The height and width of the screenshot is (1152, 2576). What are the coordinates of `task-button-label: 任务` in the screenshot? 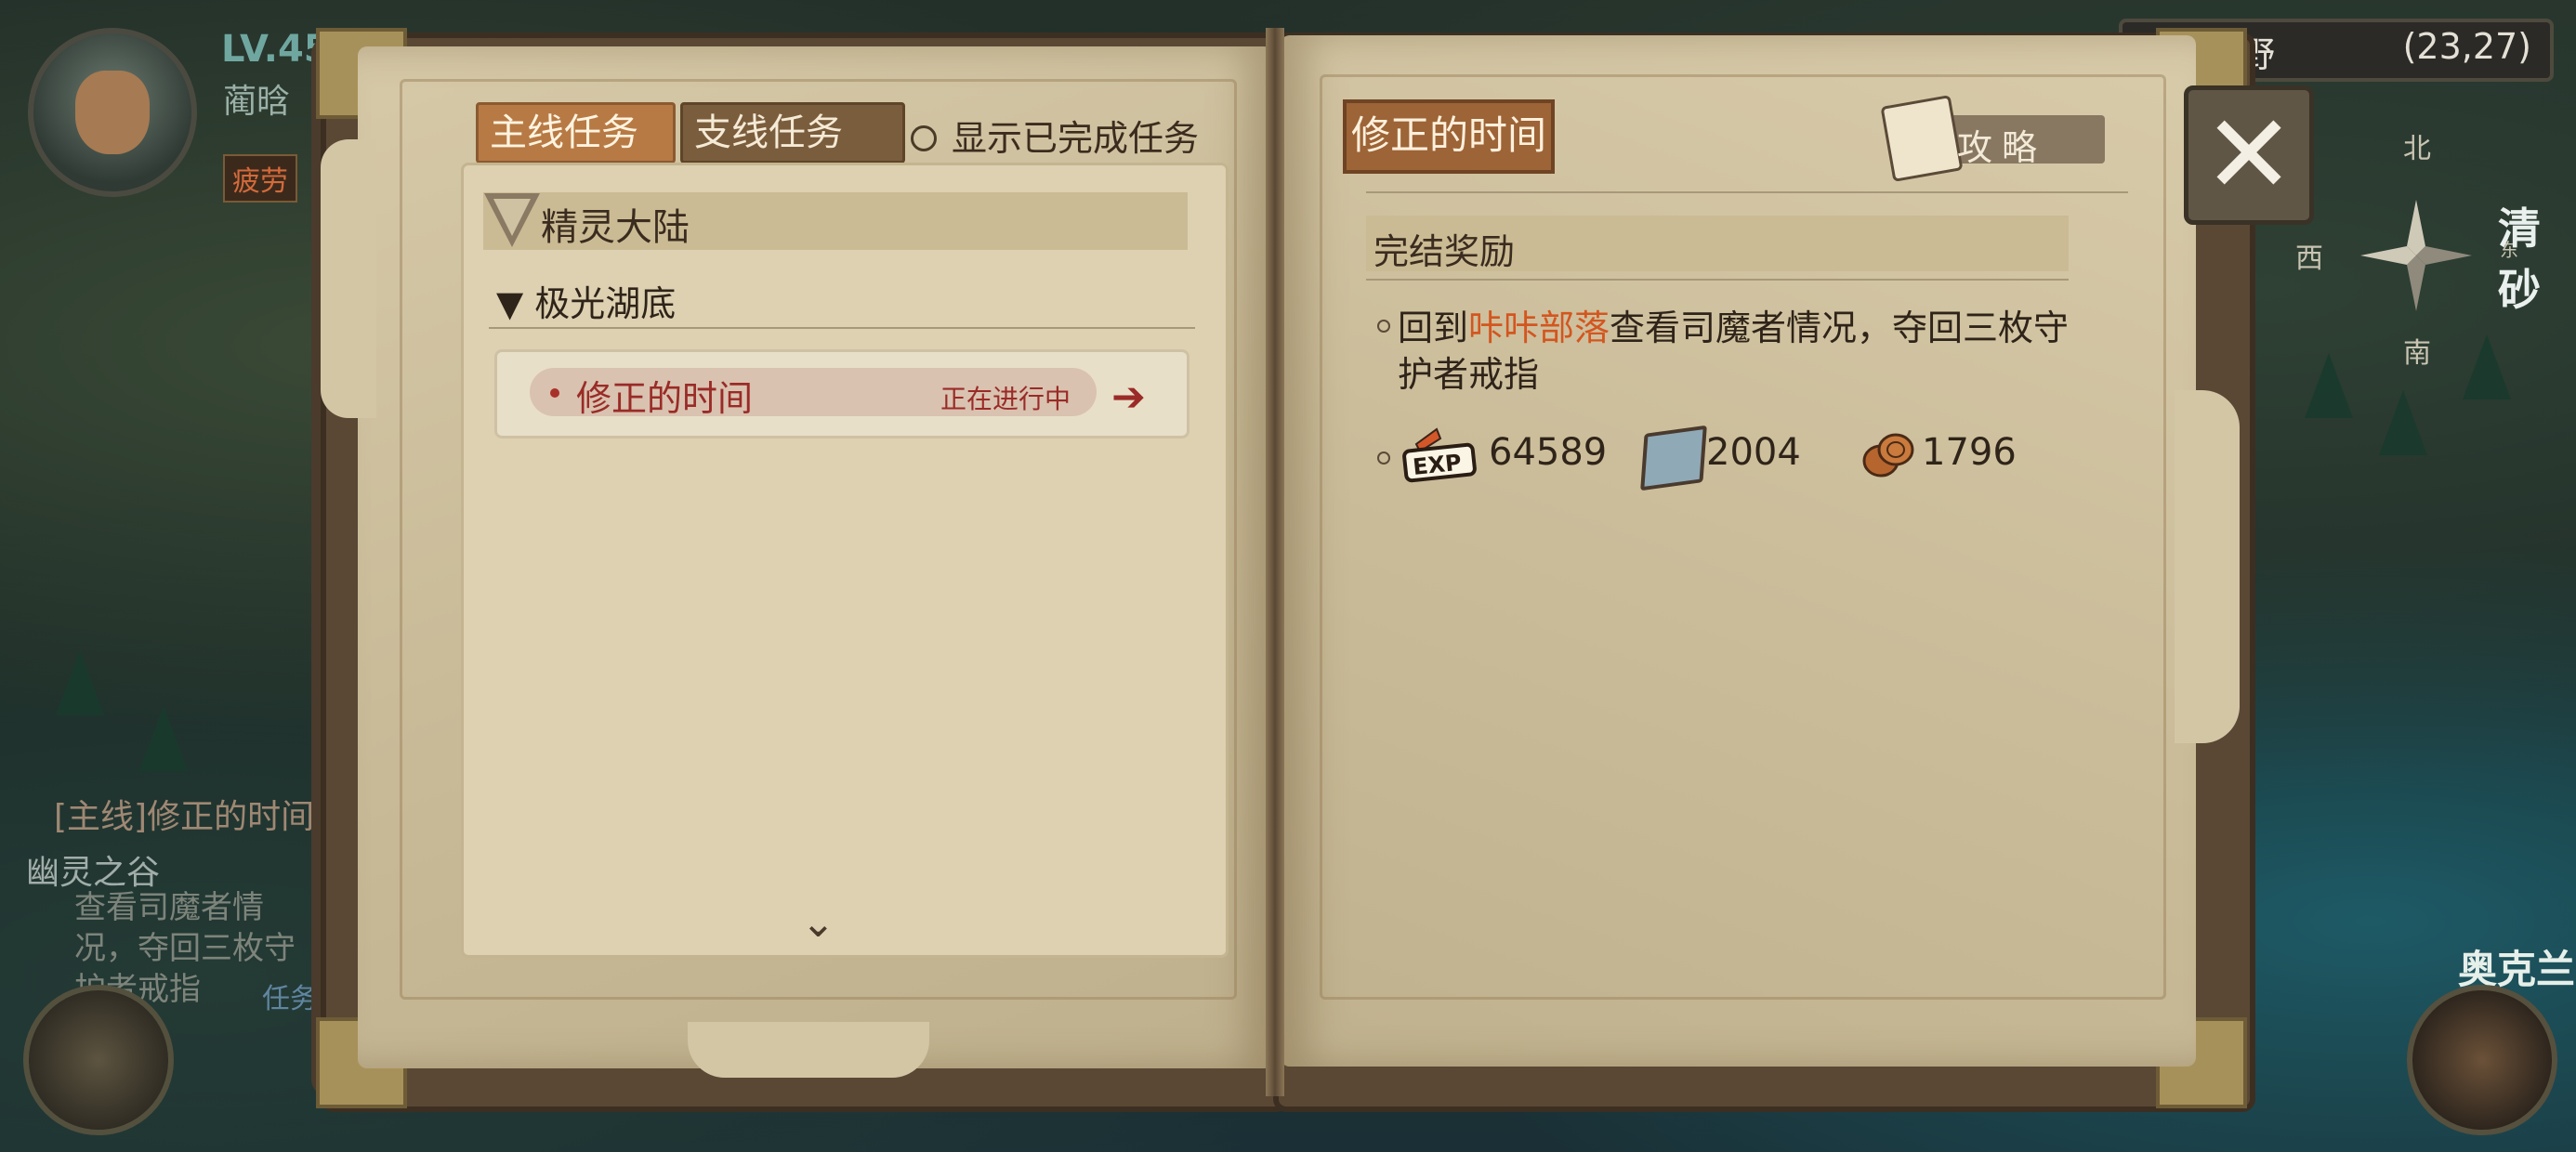 It's located at (290, 996).